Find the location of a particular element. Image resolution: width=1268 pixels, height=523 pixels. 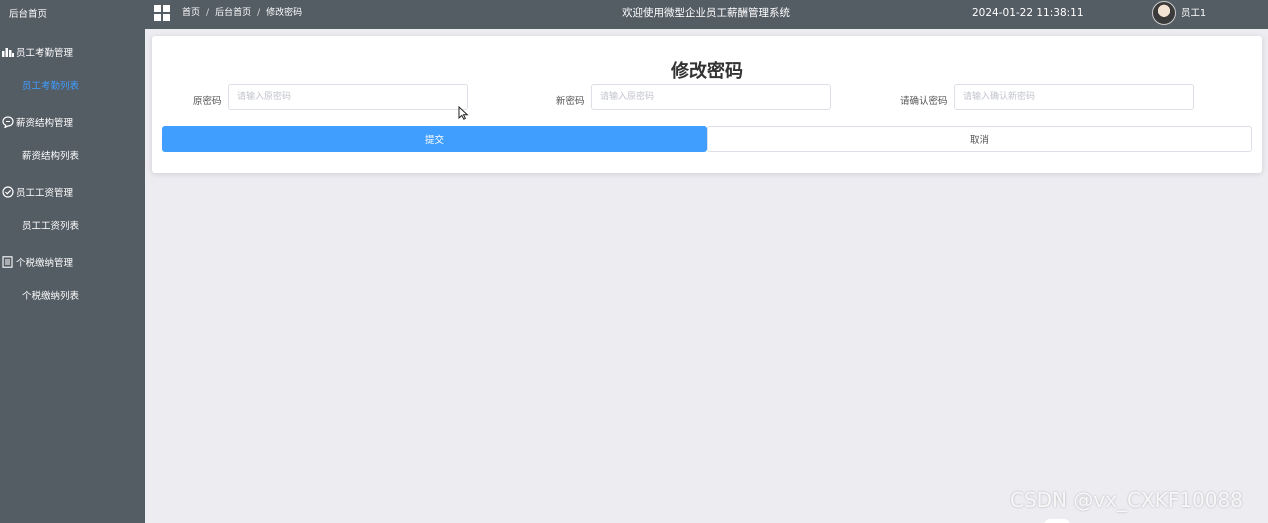

breadcrumb: 首页 / 后台首页 / 修改密码 is located at coordinates (242, 14).